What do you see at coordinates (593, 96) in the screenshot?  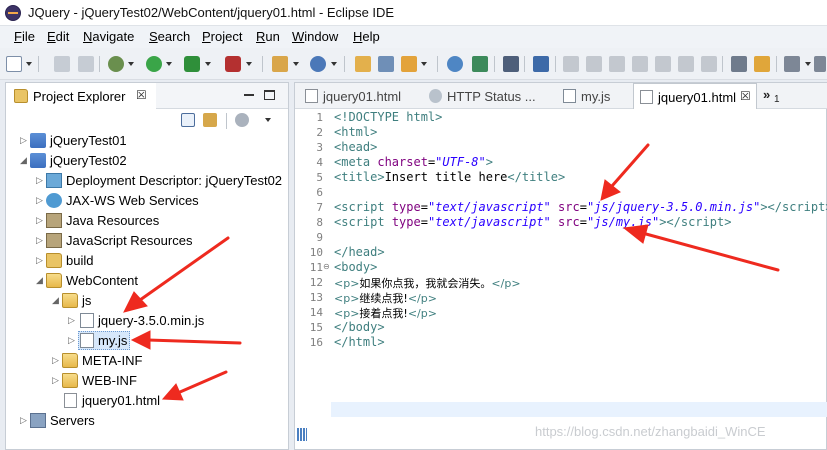 I see `tab-my-js: my.js` at bounding box center [593, 96].